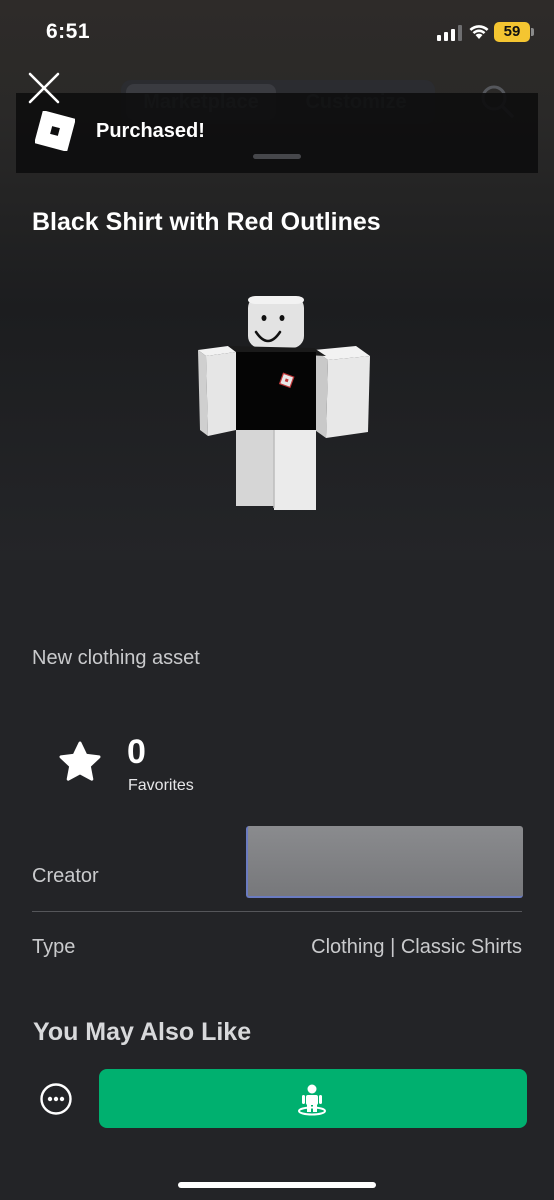  I want to click on ellipsis-icon, so click(56, 1099).